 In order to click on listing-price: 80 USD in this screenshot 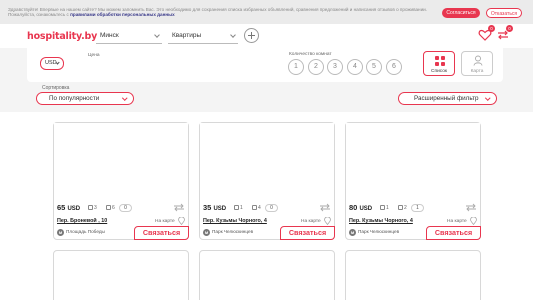, I will do `click(360, 207)`.